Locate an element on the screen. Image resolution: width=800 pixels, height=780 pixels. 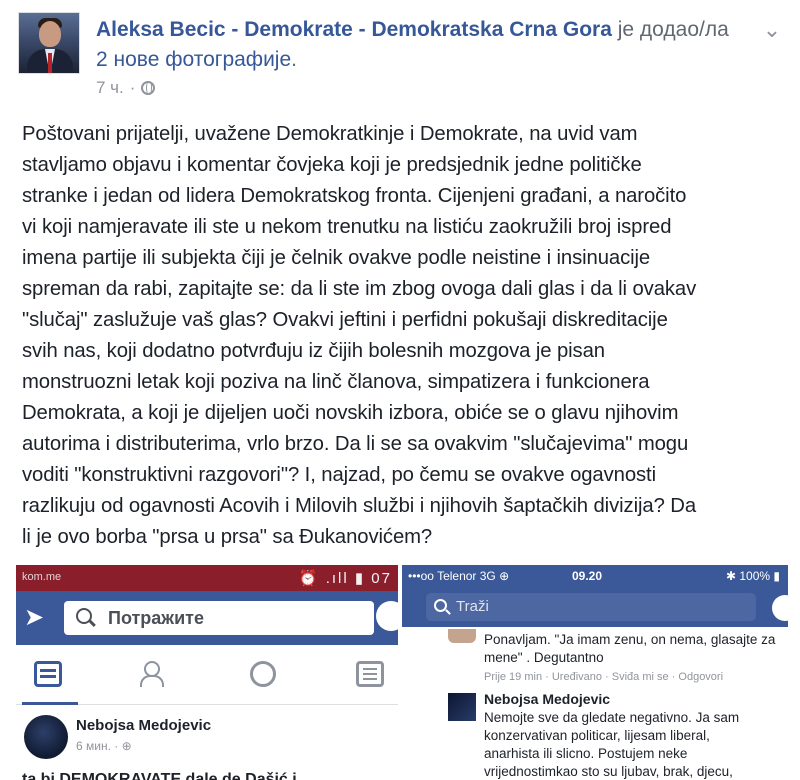
phone-status-bar: kom.me ⏰ .ıll ▮ 07 is located at coordinates (207, 578).